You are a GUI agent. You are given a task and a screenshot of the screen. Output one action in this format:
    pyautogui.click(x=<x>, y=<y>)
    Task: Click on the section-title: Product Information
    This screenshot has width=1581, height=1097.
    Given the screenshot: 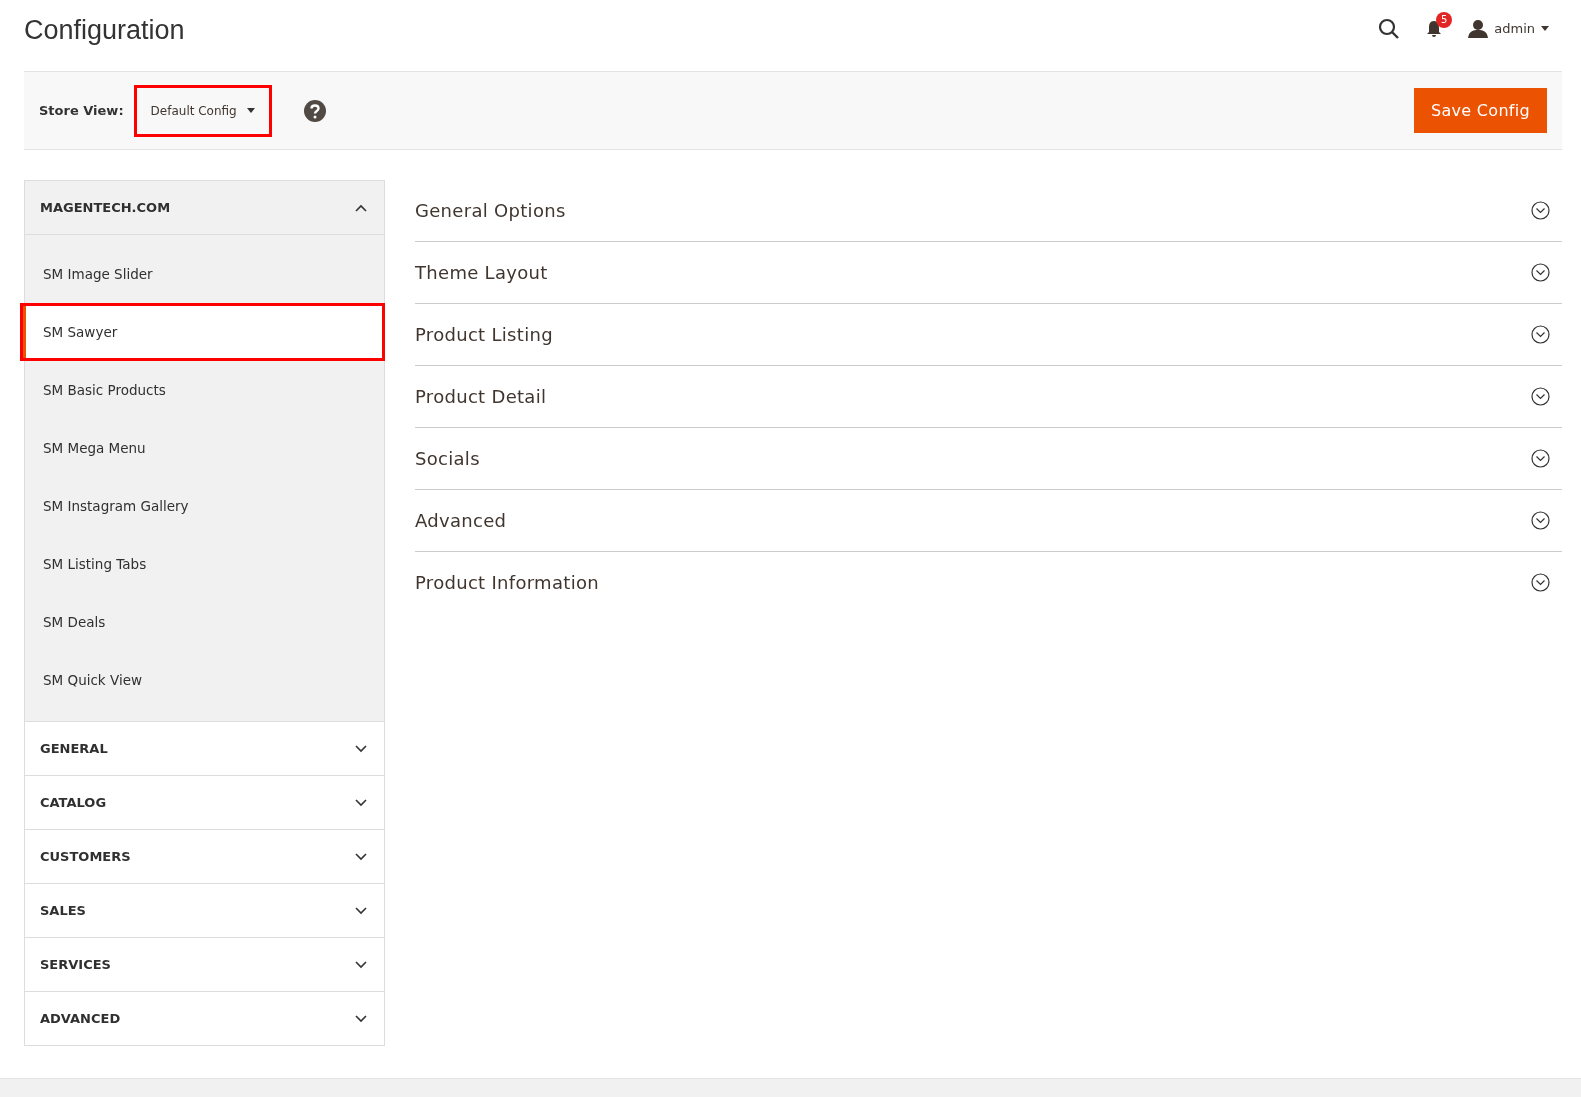 What is the action you would take?
    pyautogui.click(x=507, y=582)
    